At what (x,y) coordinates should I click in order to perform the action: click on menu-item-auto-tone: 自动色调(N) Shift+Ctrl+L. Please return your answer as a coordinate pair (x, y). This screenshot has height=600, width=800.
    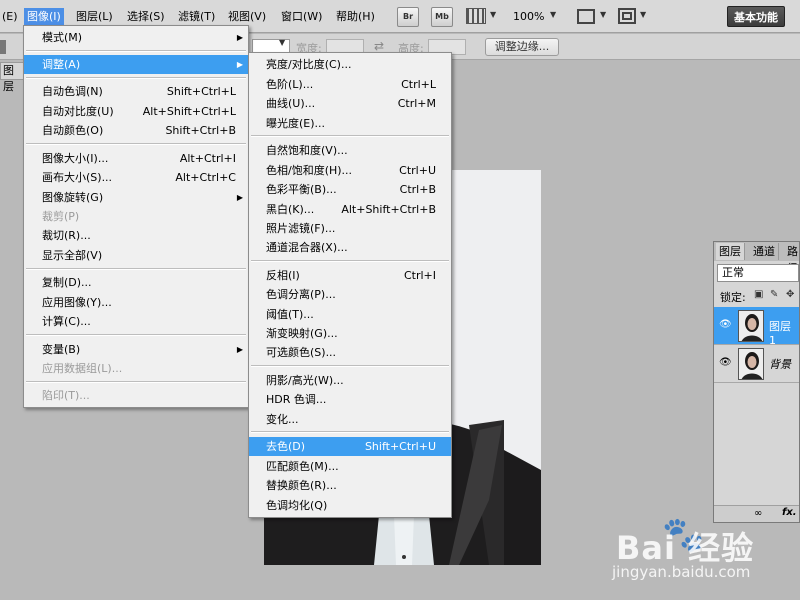
    Looking at the image, I should click on (136, 91).